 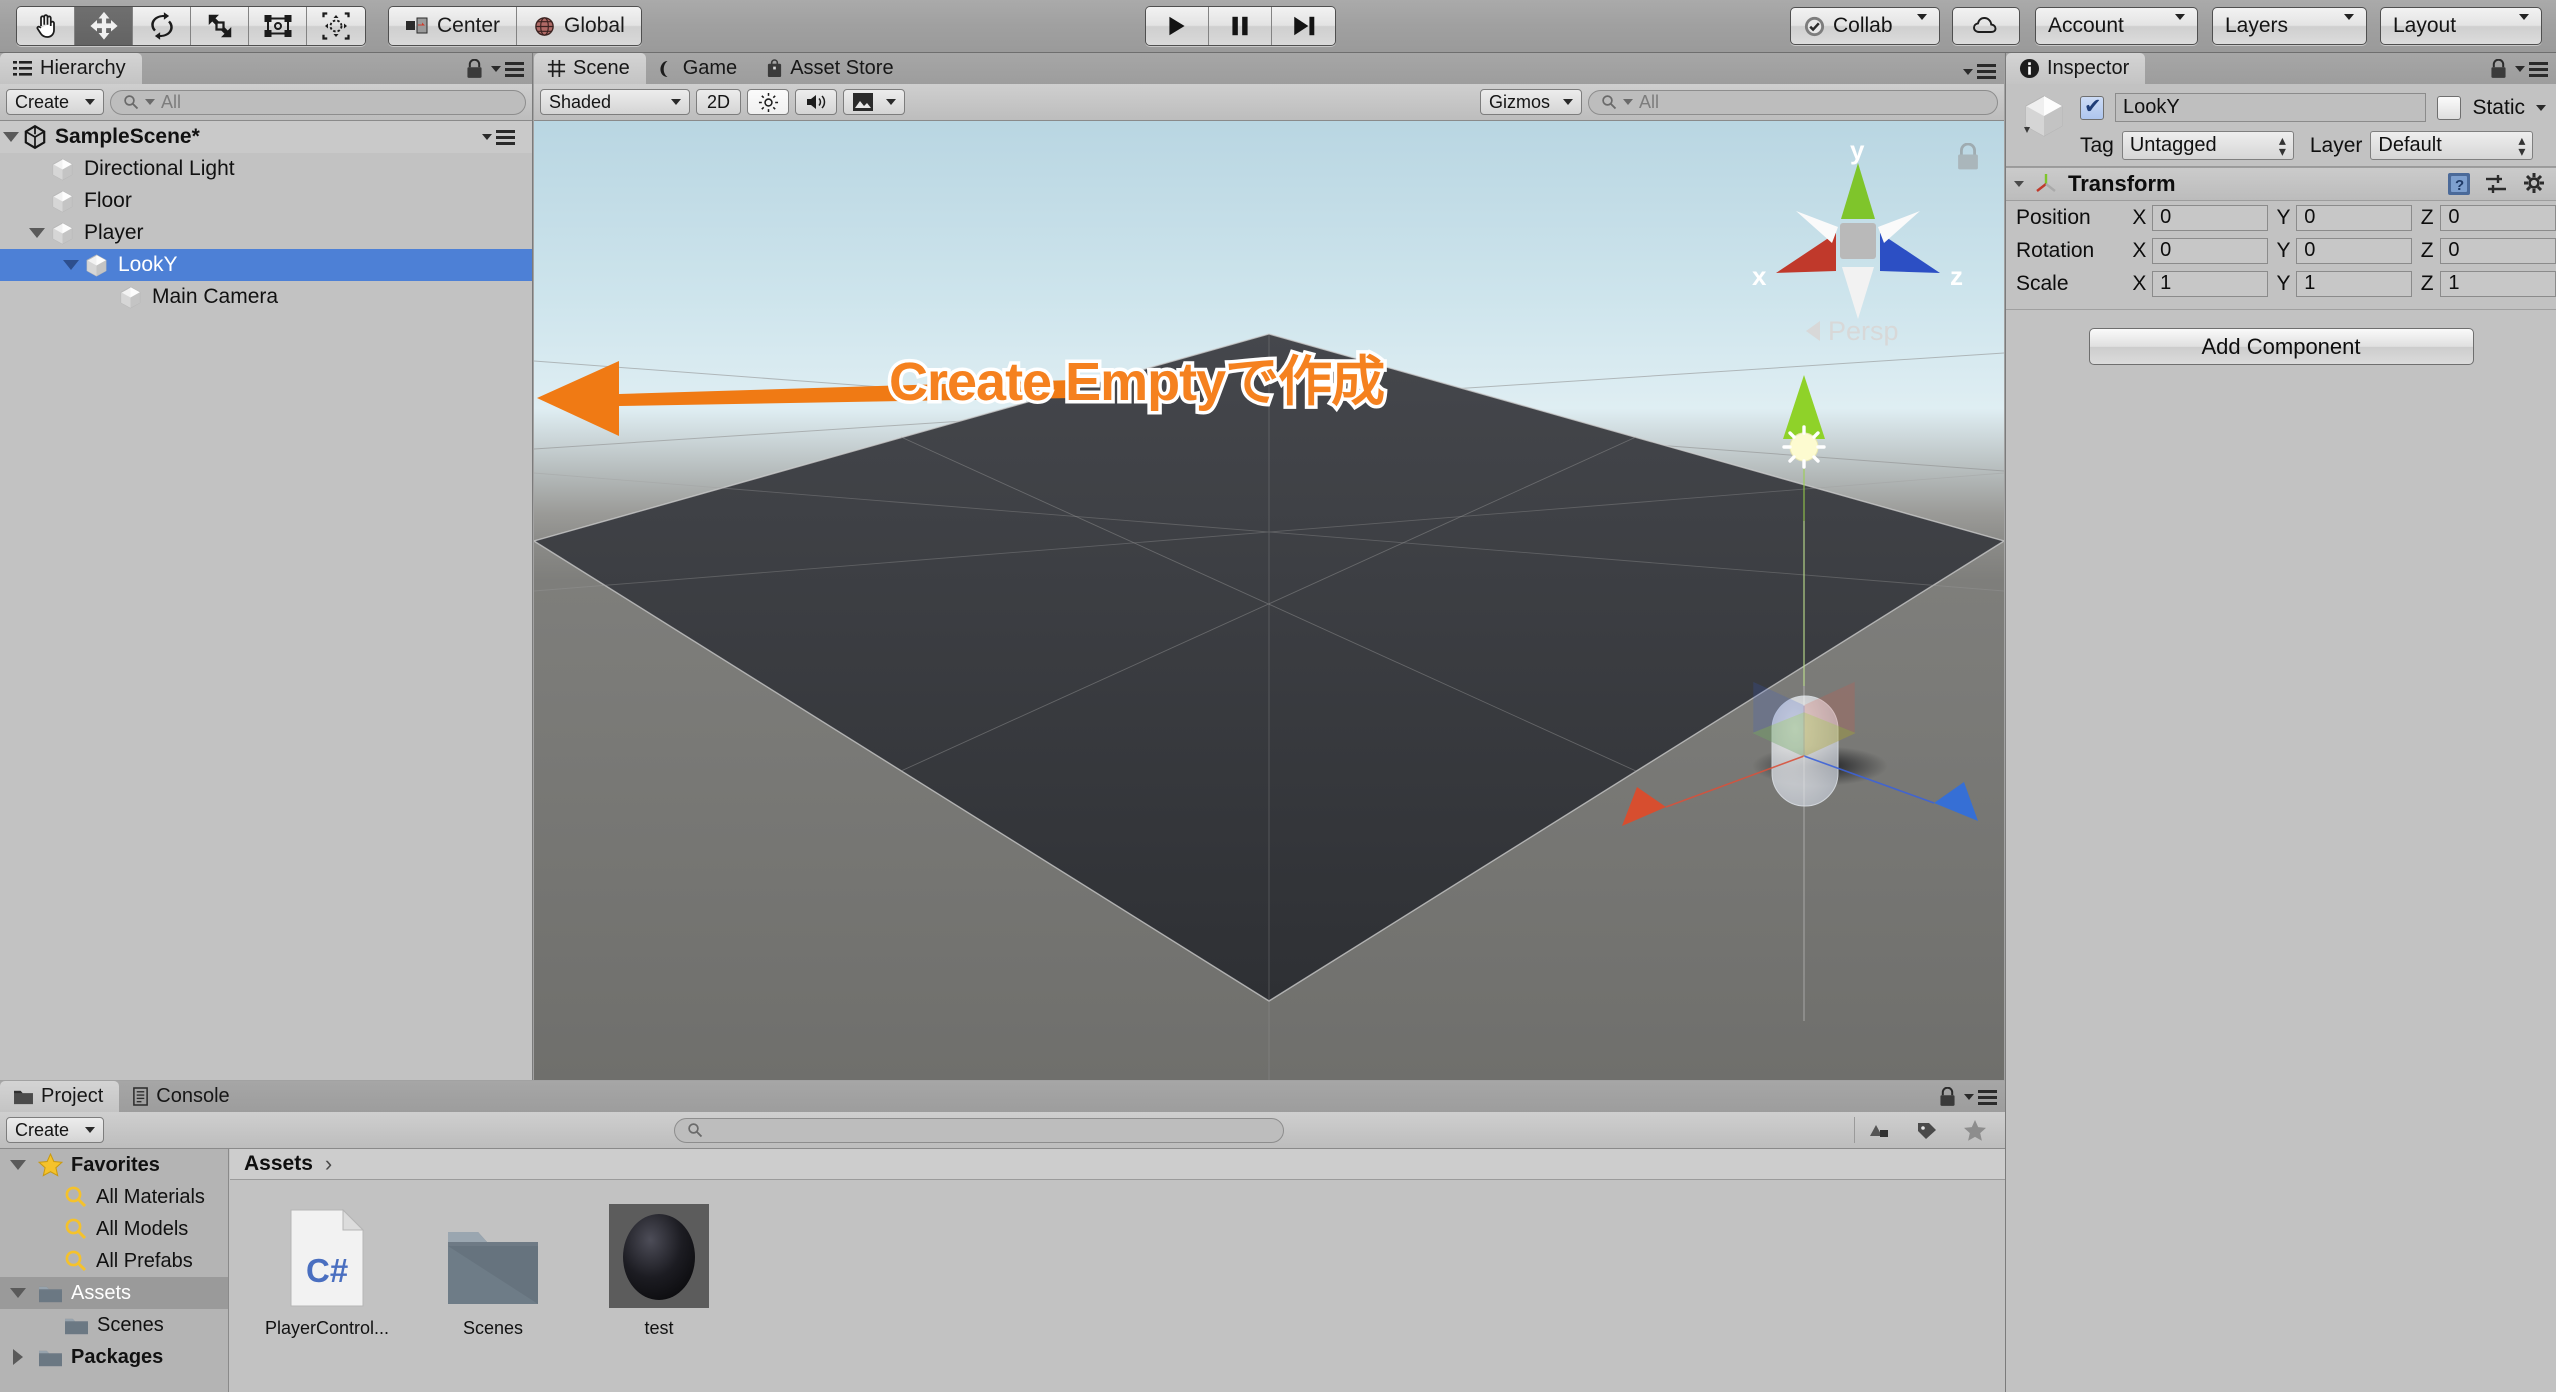 What do you see at coordinates (162, 26) in the screenshot?
I see `rotate-tool-button` at bounding box center [162, 26].